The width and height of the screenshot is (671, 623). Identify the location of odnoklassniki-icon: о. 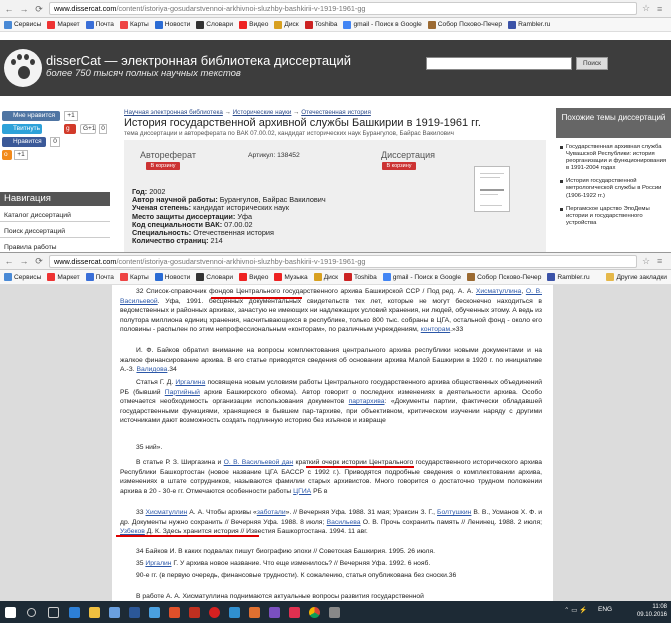
(7, 155).